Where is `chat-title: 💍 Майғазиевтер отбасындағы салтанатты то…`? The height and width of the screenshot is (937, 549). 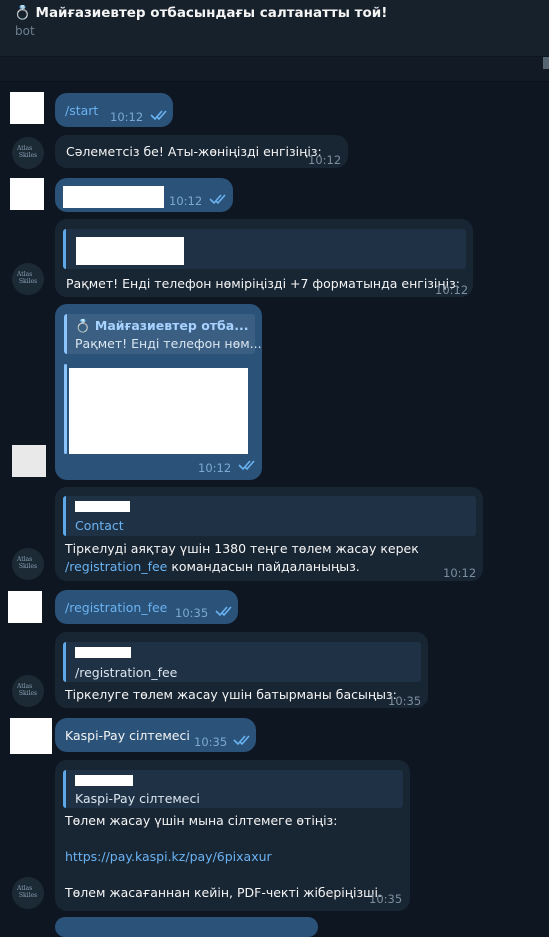
chat-title: 💍 Майғазиевтер отбасындағы салтанатты то… is located at coordinates (200, 13).